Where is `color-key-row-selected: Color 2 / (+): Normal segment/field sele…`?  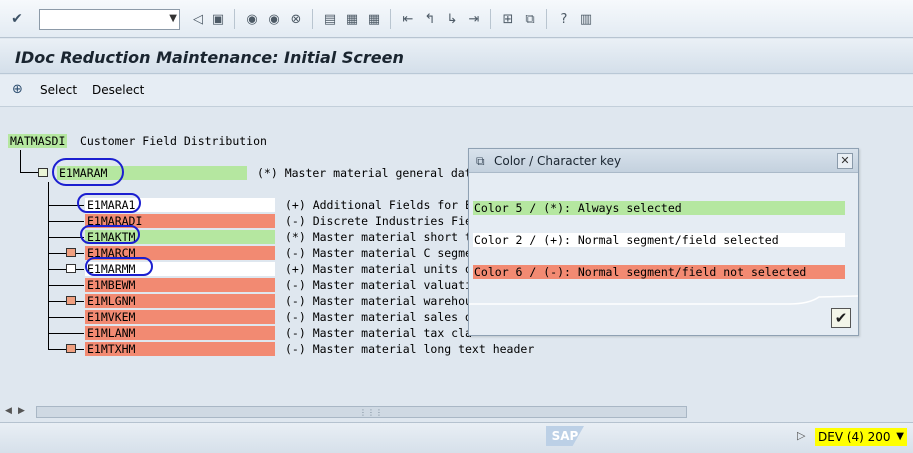
color-key-row-selected: Color 2 / (+): Normal segment/field sele… is located at coordinates (659, 240).